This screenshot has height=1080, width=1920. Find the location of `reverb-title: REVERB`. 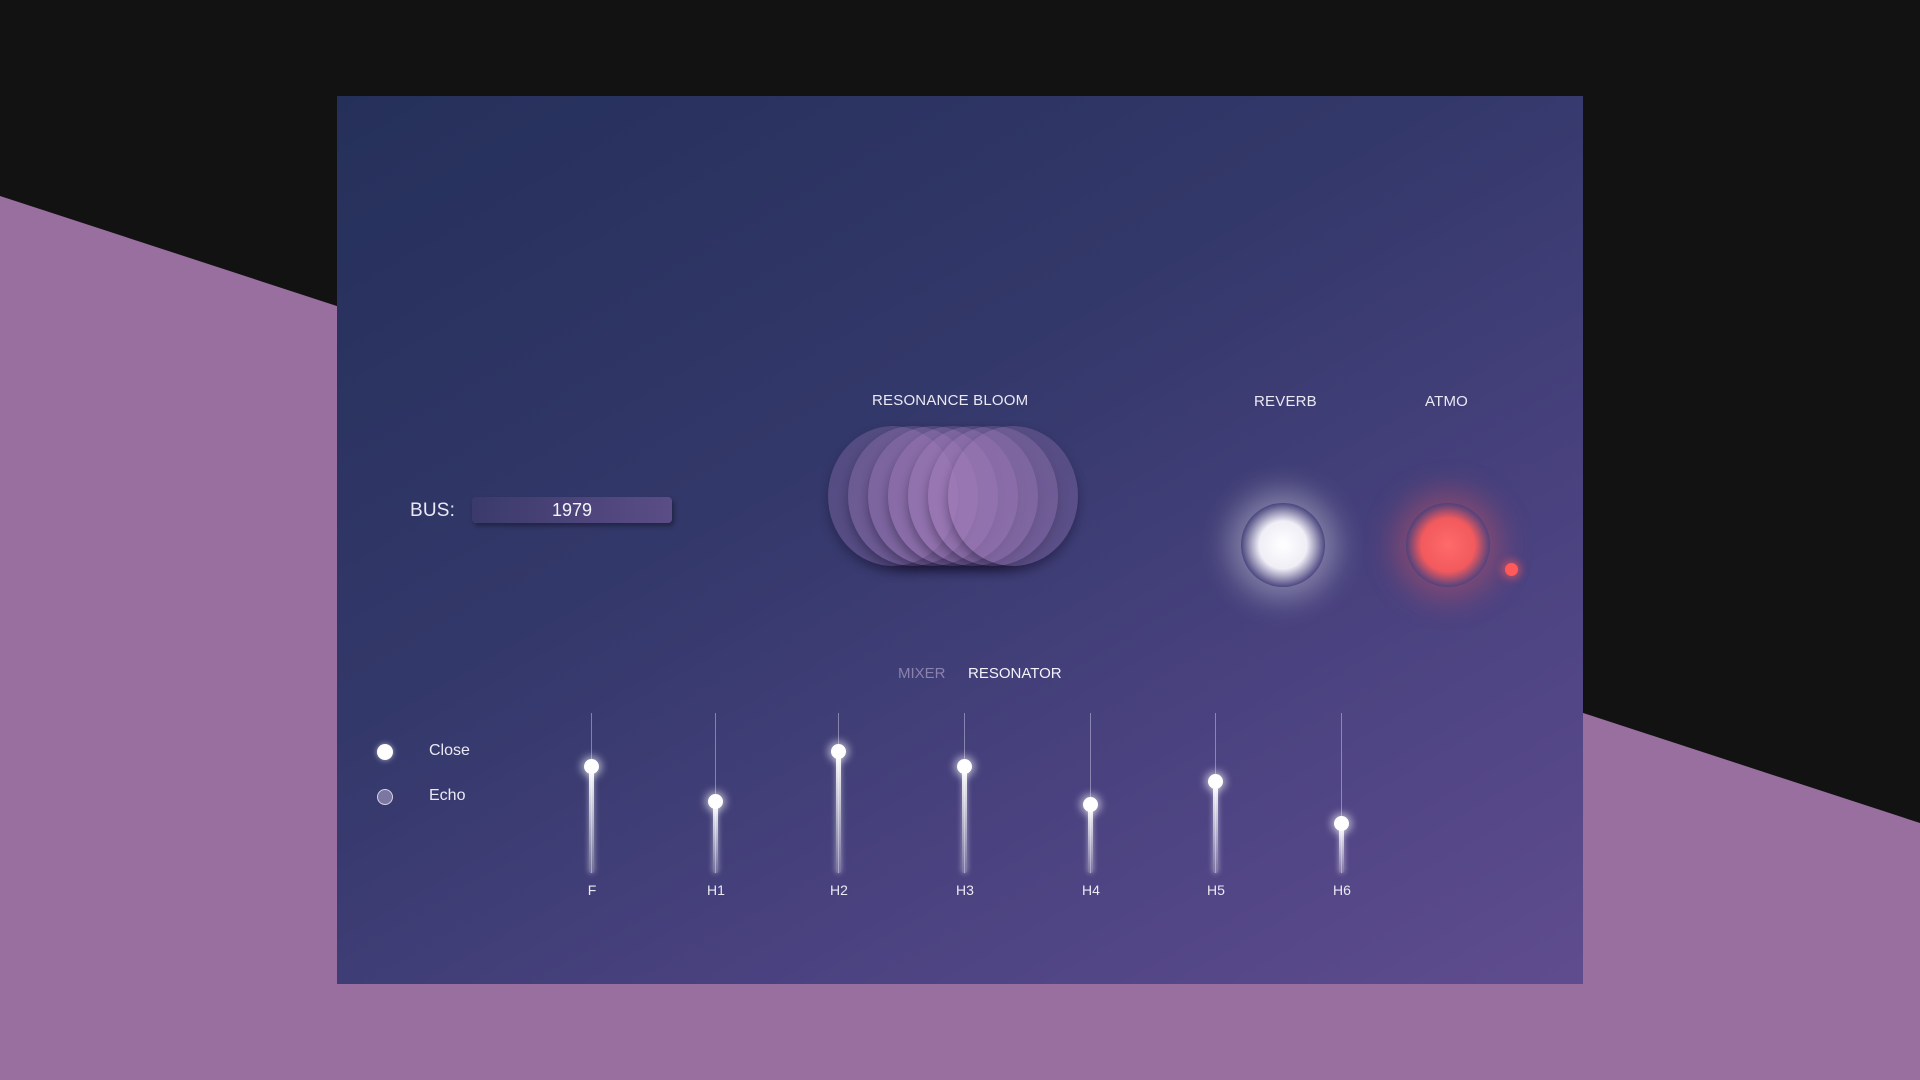

reverb-title: REVERB is located at coordinates (1285, 401).